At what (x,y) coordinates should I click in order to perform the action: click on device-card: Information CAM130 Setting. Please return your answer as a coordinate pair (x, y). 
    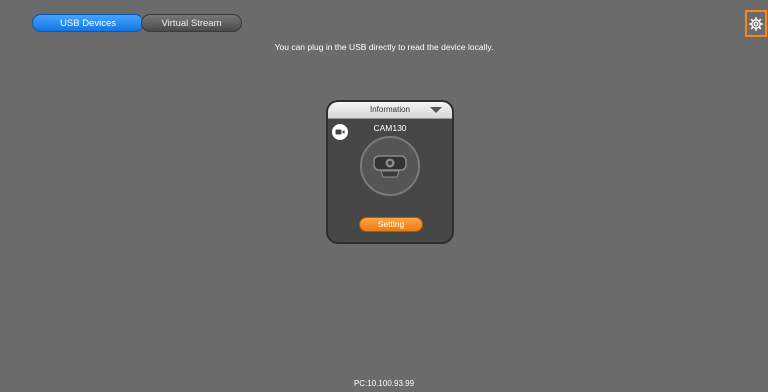
    Looking at the image, I should click on (390, 172).